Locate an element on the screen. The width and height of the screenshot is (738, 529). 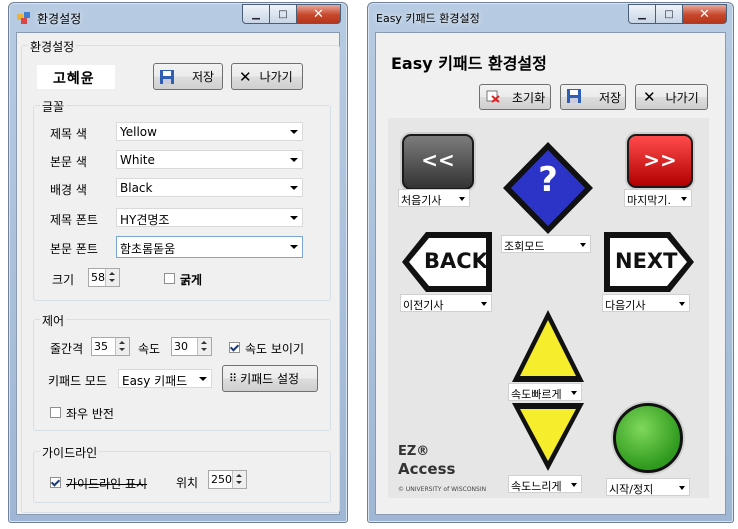
back-action-value: 이전기사 is located at coordinates (423, 305).